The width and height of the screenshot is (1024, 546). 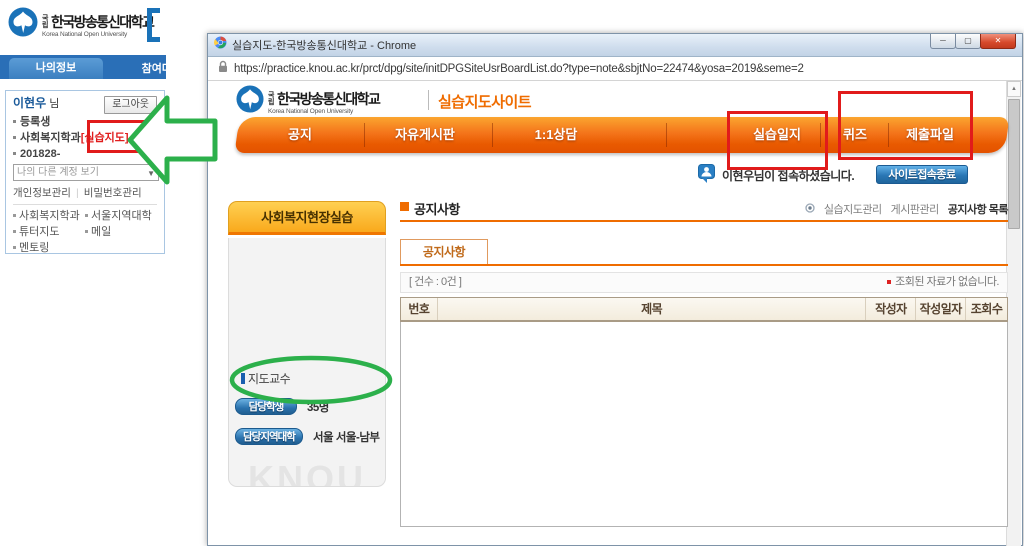 What do you see at coordinates (435, 282) in the screenshot?
I see `record-count: [ 건수 : 0건 ]` at bounding box center [435, 282].